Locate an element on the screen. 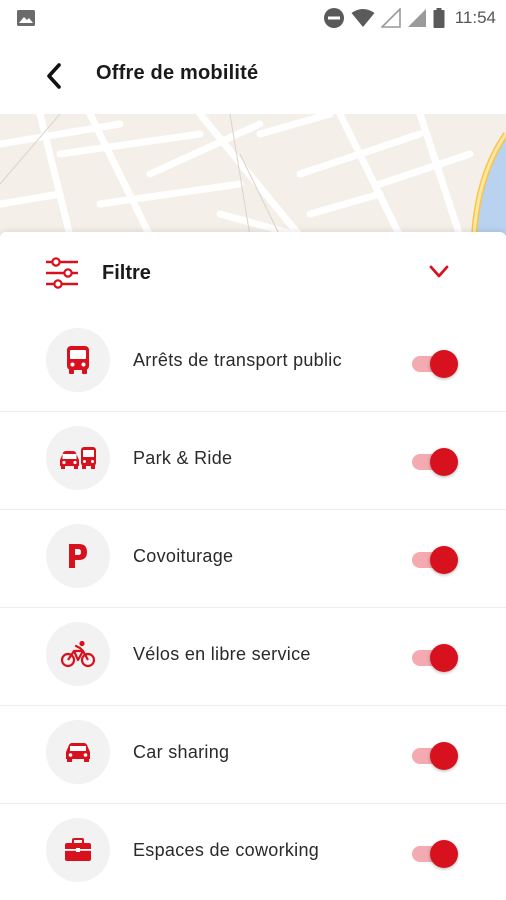 This screenshot has width=506, height=900. wifi-icon is located at coordinates (363, 18).